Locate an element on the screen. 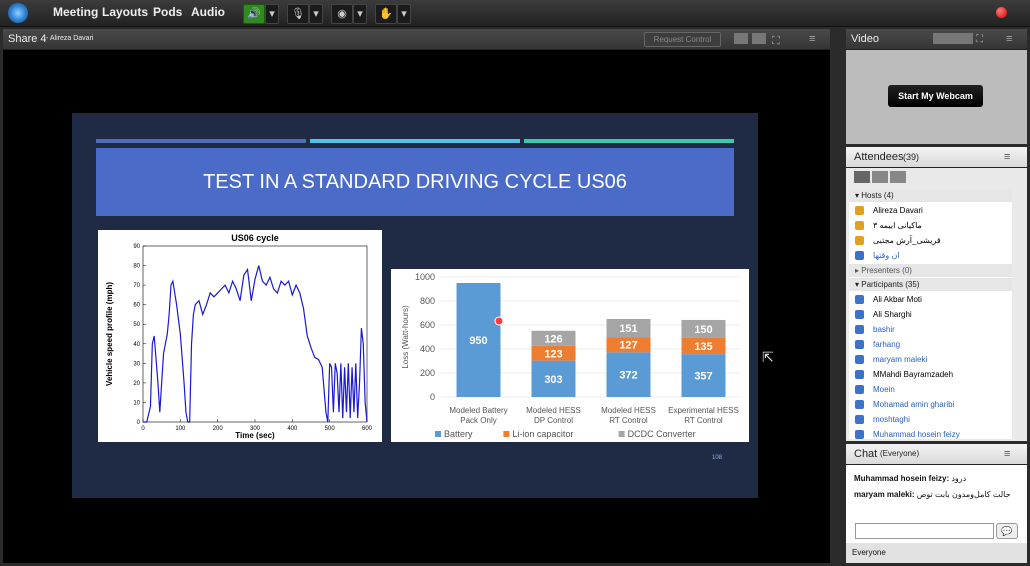 The height and width of the screenshot is (566, 1030). list-item: Mohamad amin gharibi is located at coordinates (929, 404).